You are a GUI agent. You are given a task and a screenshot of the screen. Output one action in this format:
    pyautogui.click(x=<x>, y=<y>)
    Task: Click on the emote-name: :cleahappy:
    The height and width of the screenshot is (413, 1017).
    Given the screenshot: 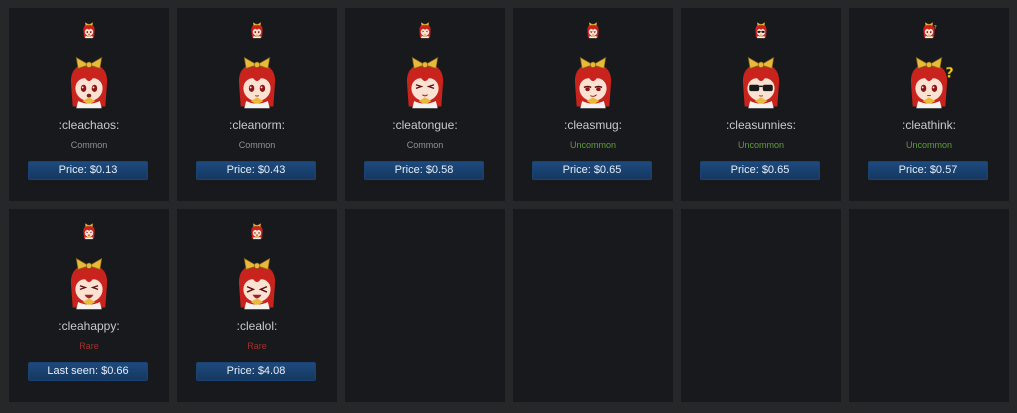 What is the action you would take?
    pyautogui.click(x=89, y=326)
    